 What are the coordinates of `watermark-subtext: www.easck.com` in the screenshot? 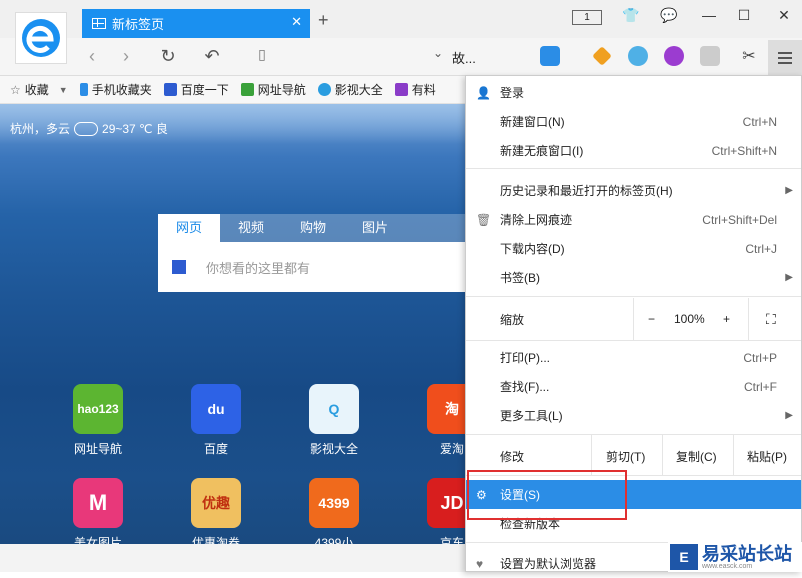 It's located at (727, 566).